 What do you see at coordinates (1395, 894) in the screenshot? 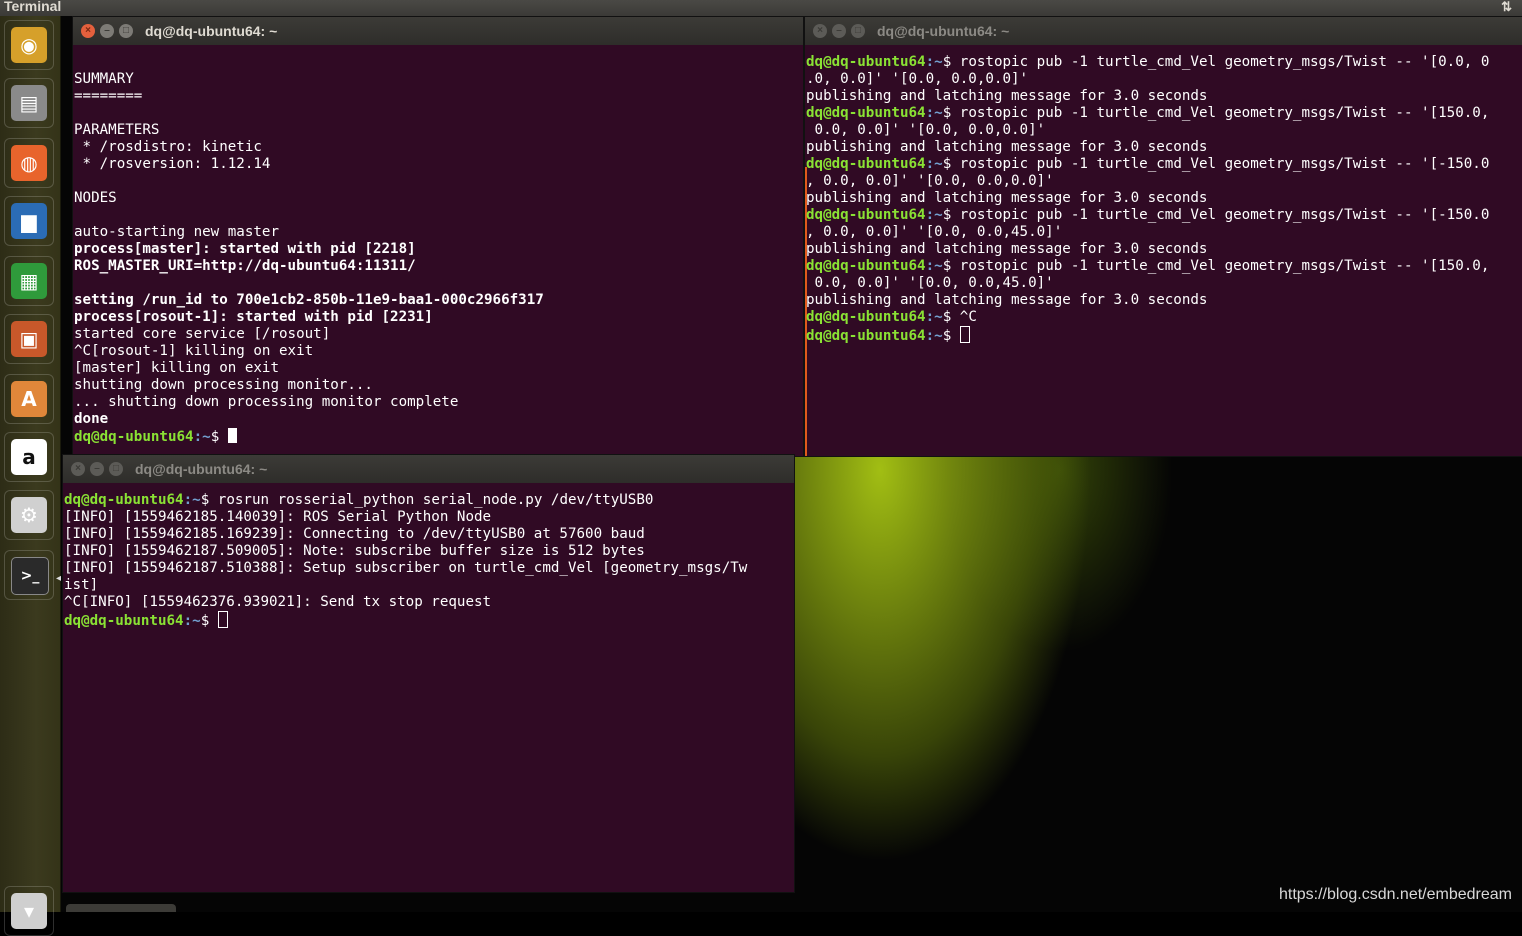
I see `watermark-text: https://blog.csdn.net/embedream` at bounding box center [1395, 894].